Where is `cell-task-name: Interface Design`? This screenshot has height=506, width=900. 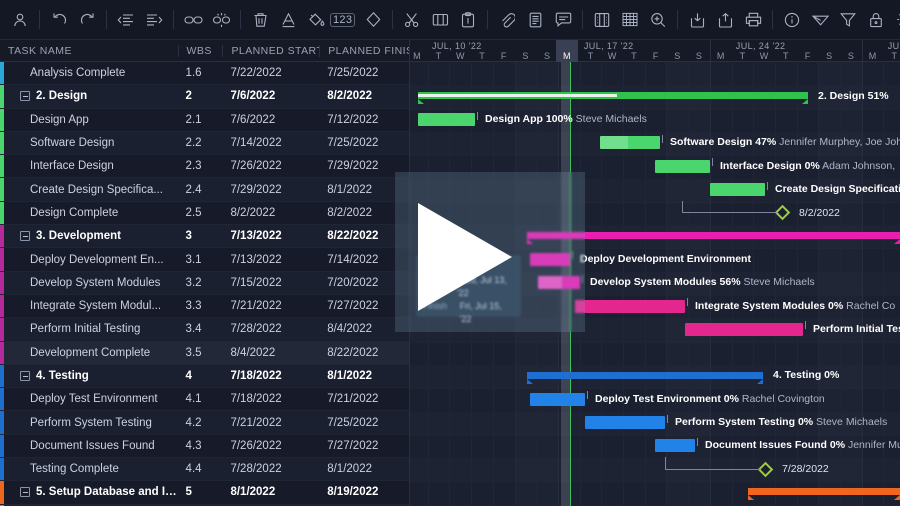
cell-task-name: Interface Design is located at coordinates (89, 166).